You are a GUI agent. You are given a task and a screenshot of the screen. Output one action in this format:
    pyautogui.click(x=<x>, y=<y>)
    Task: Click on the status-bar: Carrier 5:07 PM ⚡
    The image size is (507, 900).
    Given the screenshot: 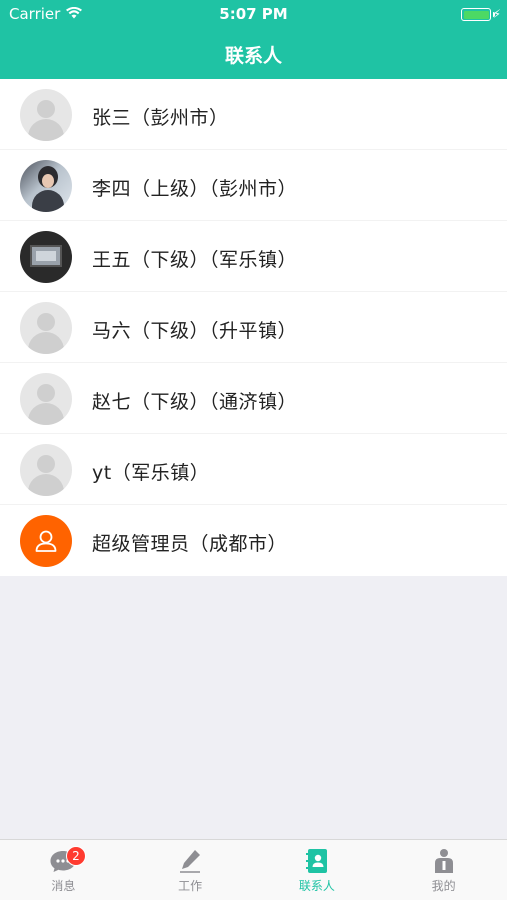 What is the action you would take?
    pyautogui.click(x=253, y=15)
    